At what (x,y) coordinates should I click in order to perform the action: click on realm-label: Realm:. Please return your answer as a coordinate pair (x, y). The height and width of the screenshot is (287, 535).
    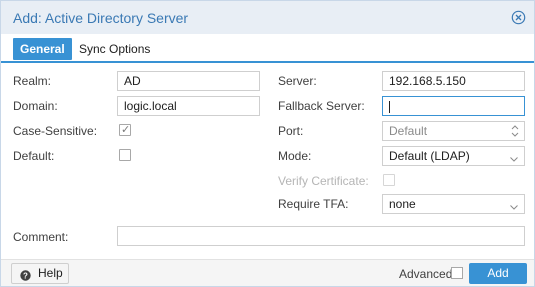
    Looking at the image, I should click on (32, 81).